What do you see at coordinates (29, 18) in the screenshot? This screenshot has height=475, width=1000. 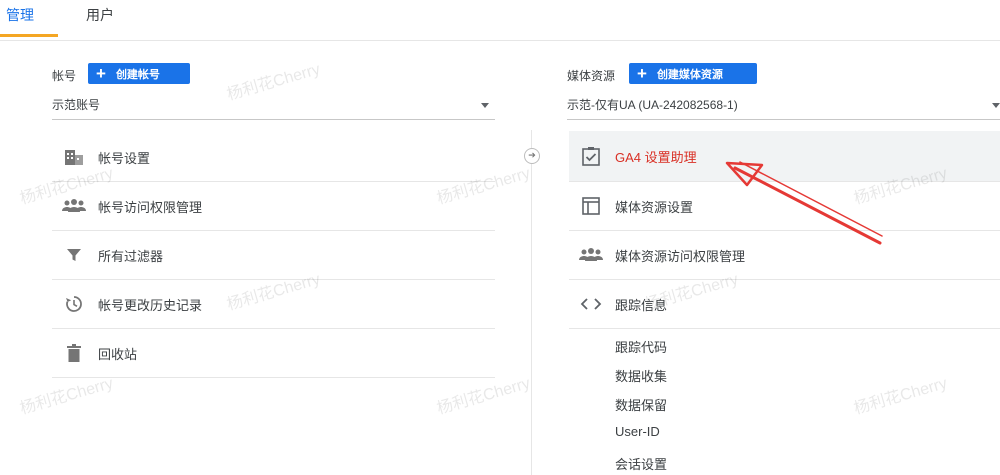 I see `tab-admin: 管理` at bounding box center [29, 18].